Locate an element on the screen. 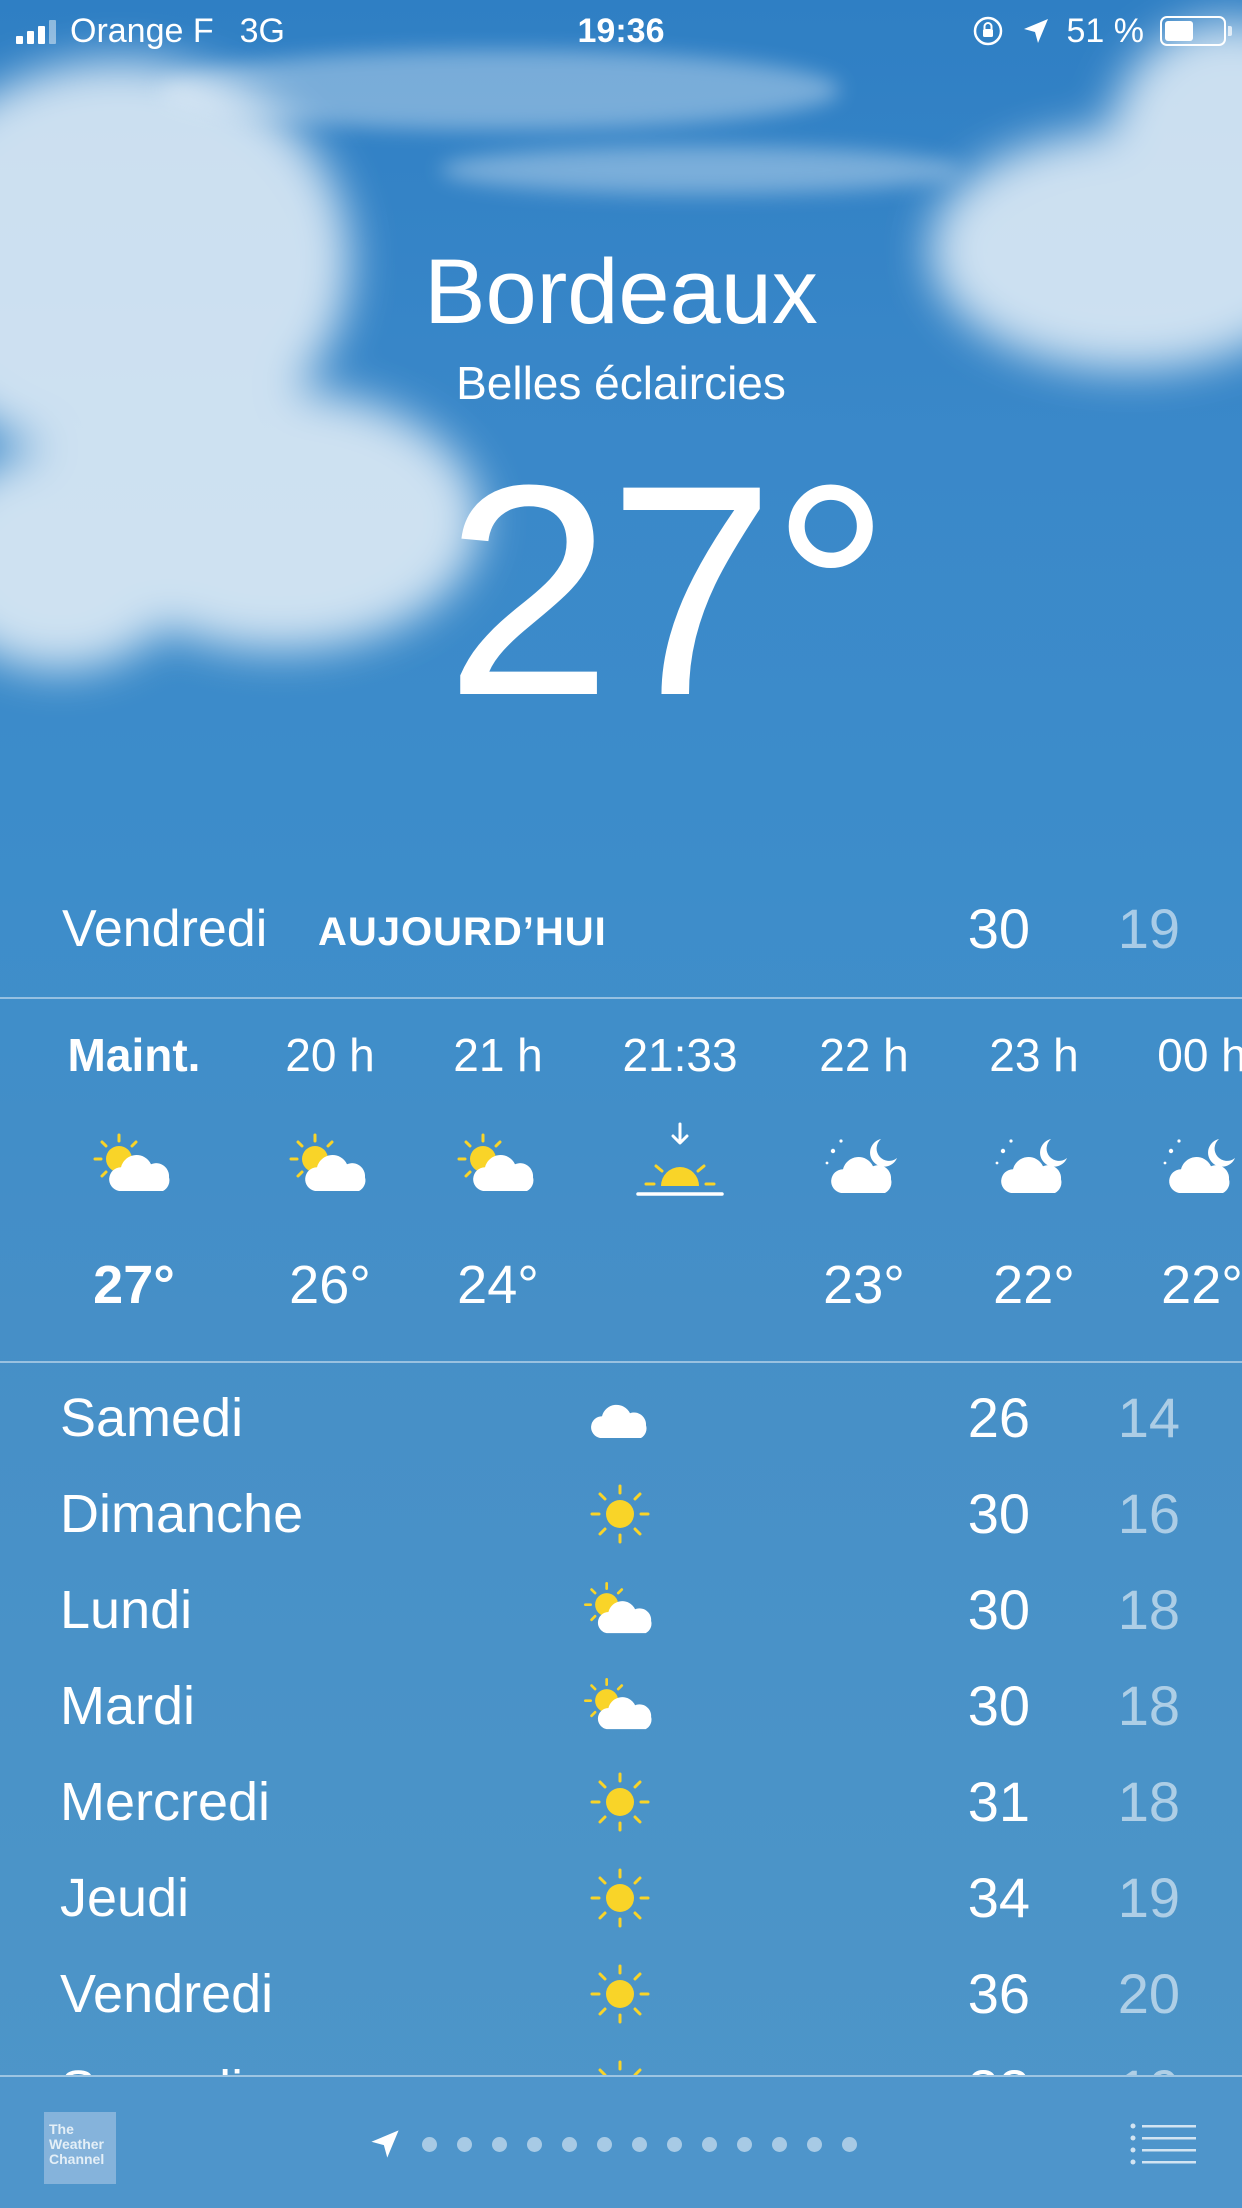 The image size is (1242, 2208). bottom-toolbar: The Weather Channel is located at coordinates (621, 2141).